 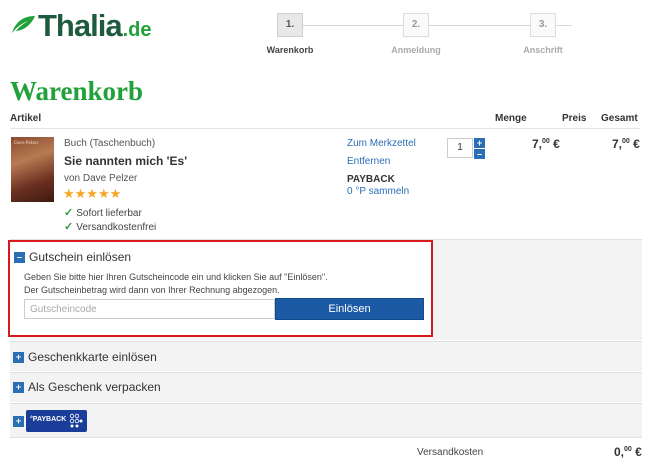 I want to click on availability: ✓ Sofort lieferbar, so click(x=103, y=212).